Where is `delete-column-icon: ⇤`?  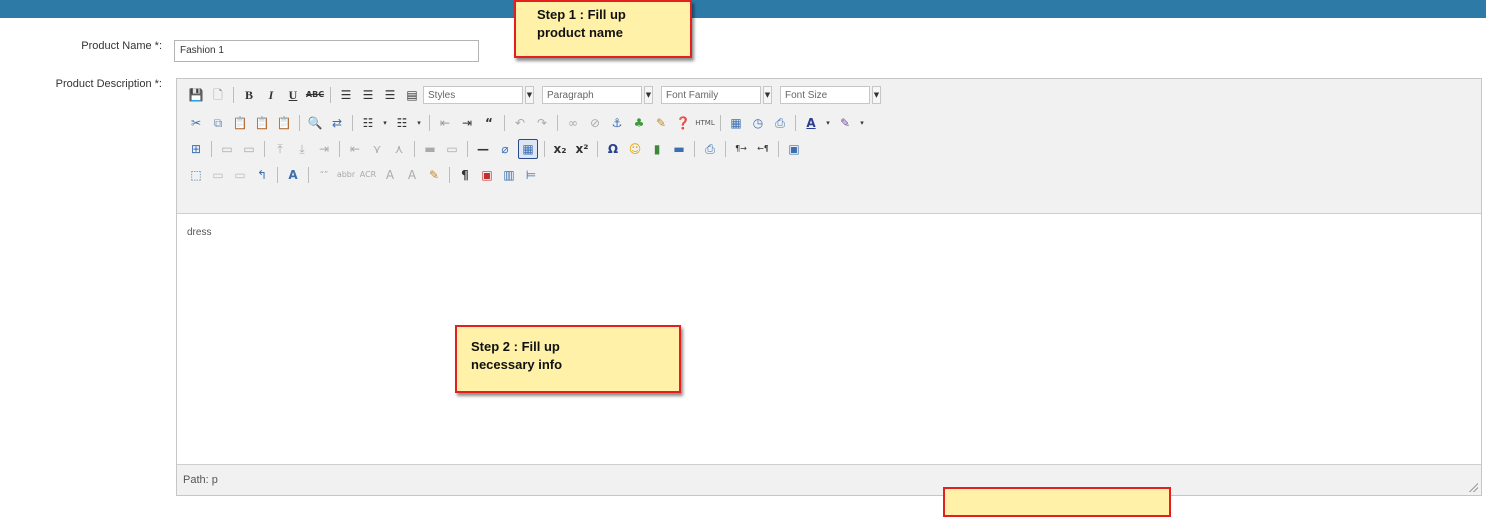 delete-column-icon: ⇤ is located at coordinates (355, 149).